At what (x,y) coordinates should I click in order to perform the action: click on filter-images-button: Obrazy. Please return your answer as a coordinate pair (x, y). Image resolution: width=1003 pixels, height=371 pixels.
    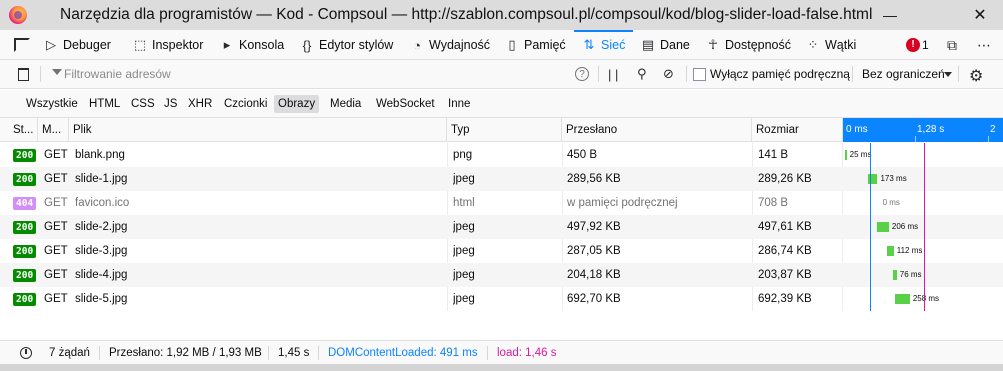
    Looking at the image, I should click on (297, 104).